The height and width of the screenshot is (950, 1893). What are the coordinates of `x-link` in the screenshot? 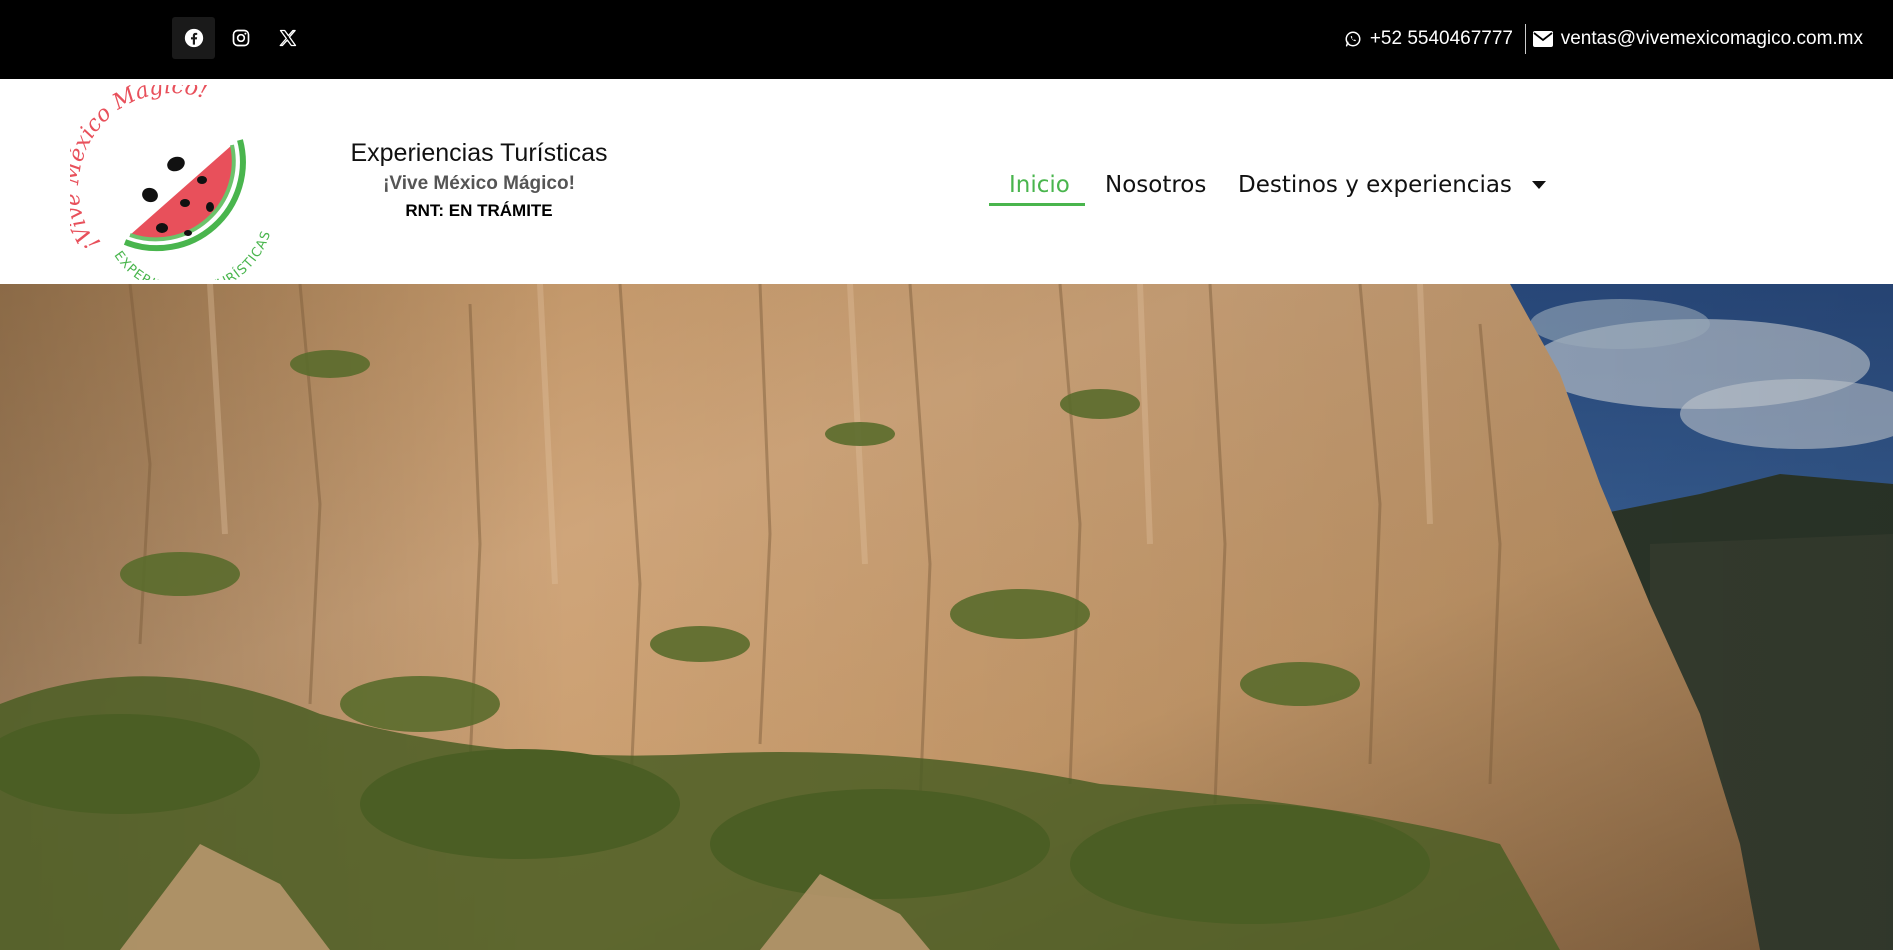 It's located at (287, 38).